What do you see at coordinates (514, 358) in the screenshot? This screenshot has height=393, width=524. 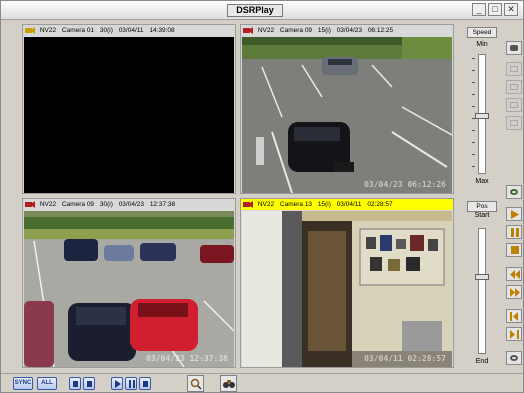 I see `loop-icon` at bounding box center [514, 358].